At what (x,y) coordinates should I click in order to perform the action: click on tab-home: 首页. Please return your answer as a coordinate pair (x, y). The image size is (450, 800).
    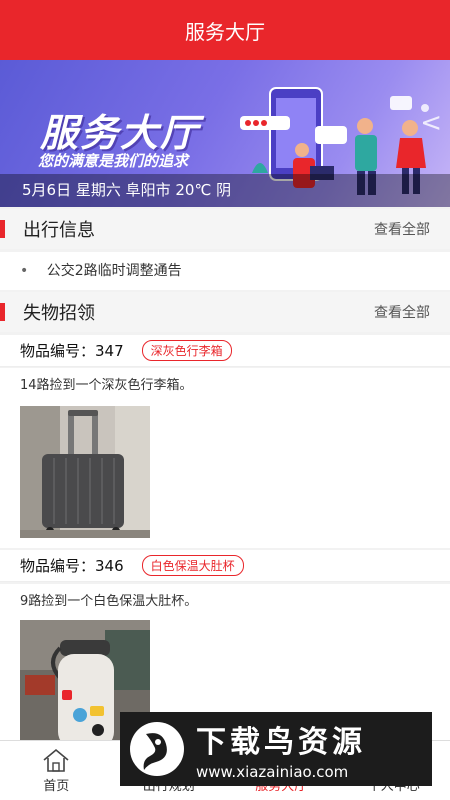
    Looking at the image, I should click on (56, 770).